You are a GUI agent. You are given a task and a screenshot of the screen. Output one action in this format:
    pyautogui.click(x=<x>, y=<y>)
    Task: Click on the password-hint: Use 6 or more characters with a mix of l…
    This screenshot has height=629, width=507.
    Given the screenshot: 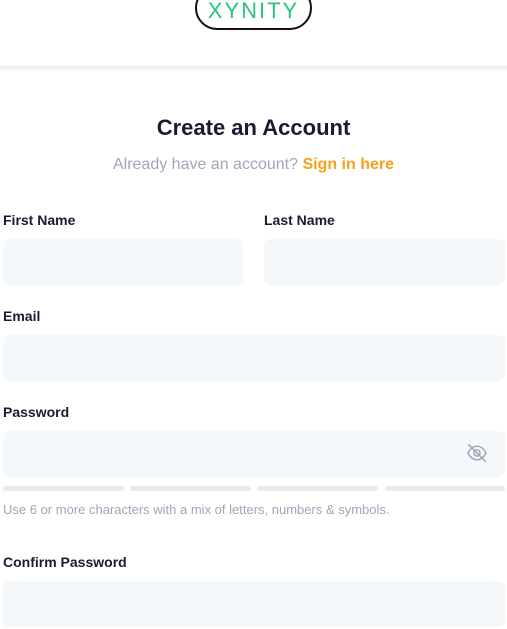 What is the action you would take?
    pyautogui.click(x=196, y=509)
    